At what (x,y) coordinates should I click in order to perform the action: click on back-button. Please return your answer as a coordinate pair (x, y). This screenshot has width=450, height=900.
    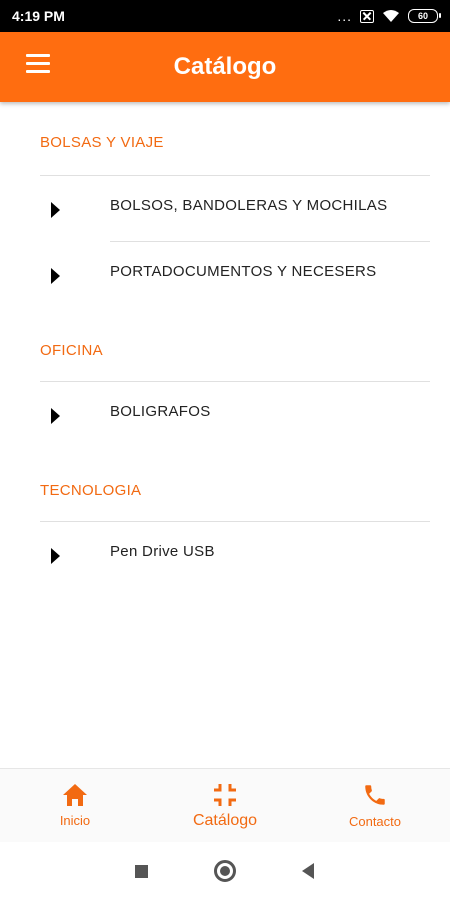
    Looking at the image, I should click on (308, 871).